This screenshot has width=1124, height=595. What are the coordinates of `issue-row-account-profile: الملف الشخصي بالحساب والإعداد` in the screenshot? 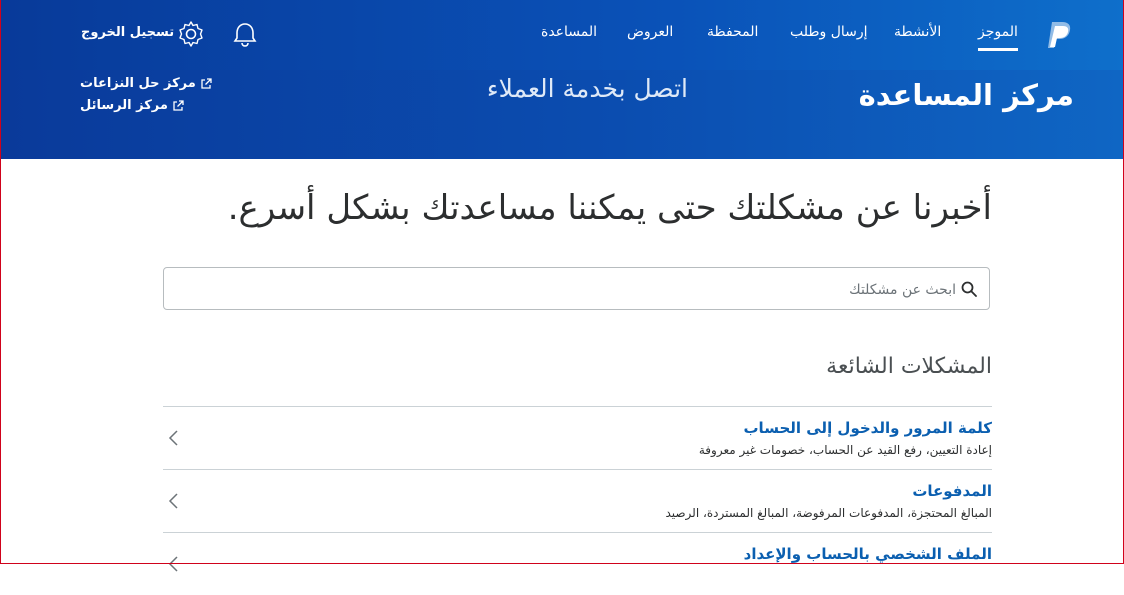 It's located at (577, 564).